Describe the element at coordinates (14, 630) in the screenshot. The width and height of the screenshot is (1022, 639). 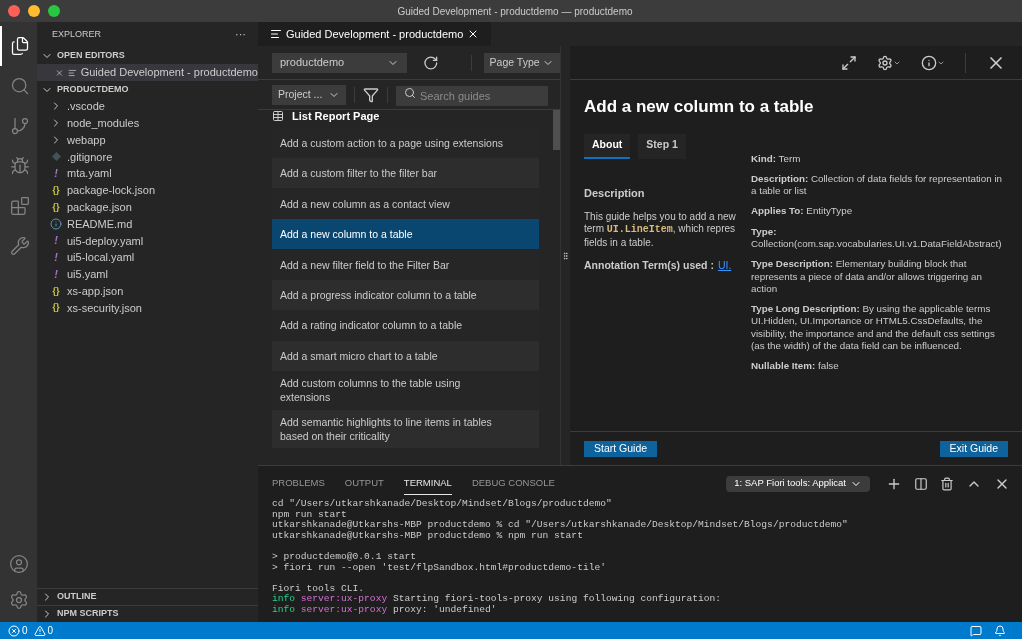
I see `error-icon` at that location.